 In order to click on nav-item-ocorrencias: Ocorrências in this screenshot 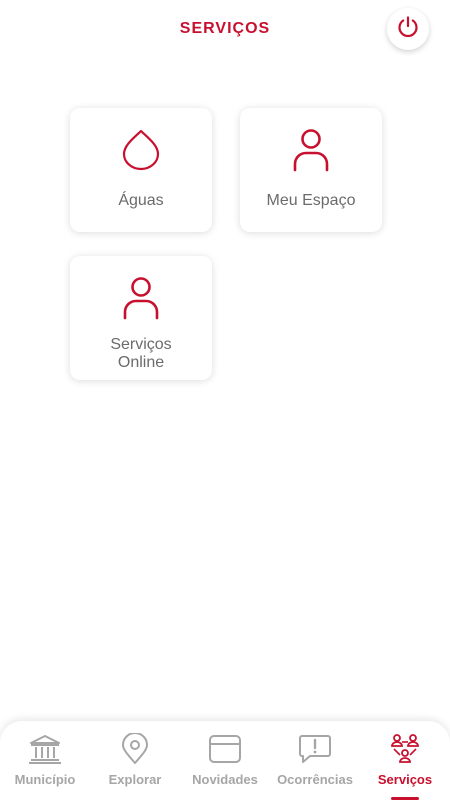, I will do `click(315, 760)`.